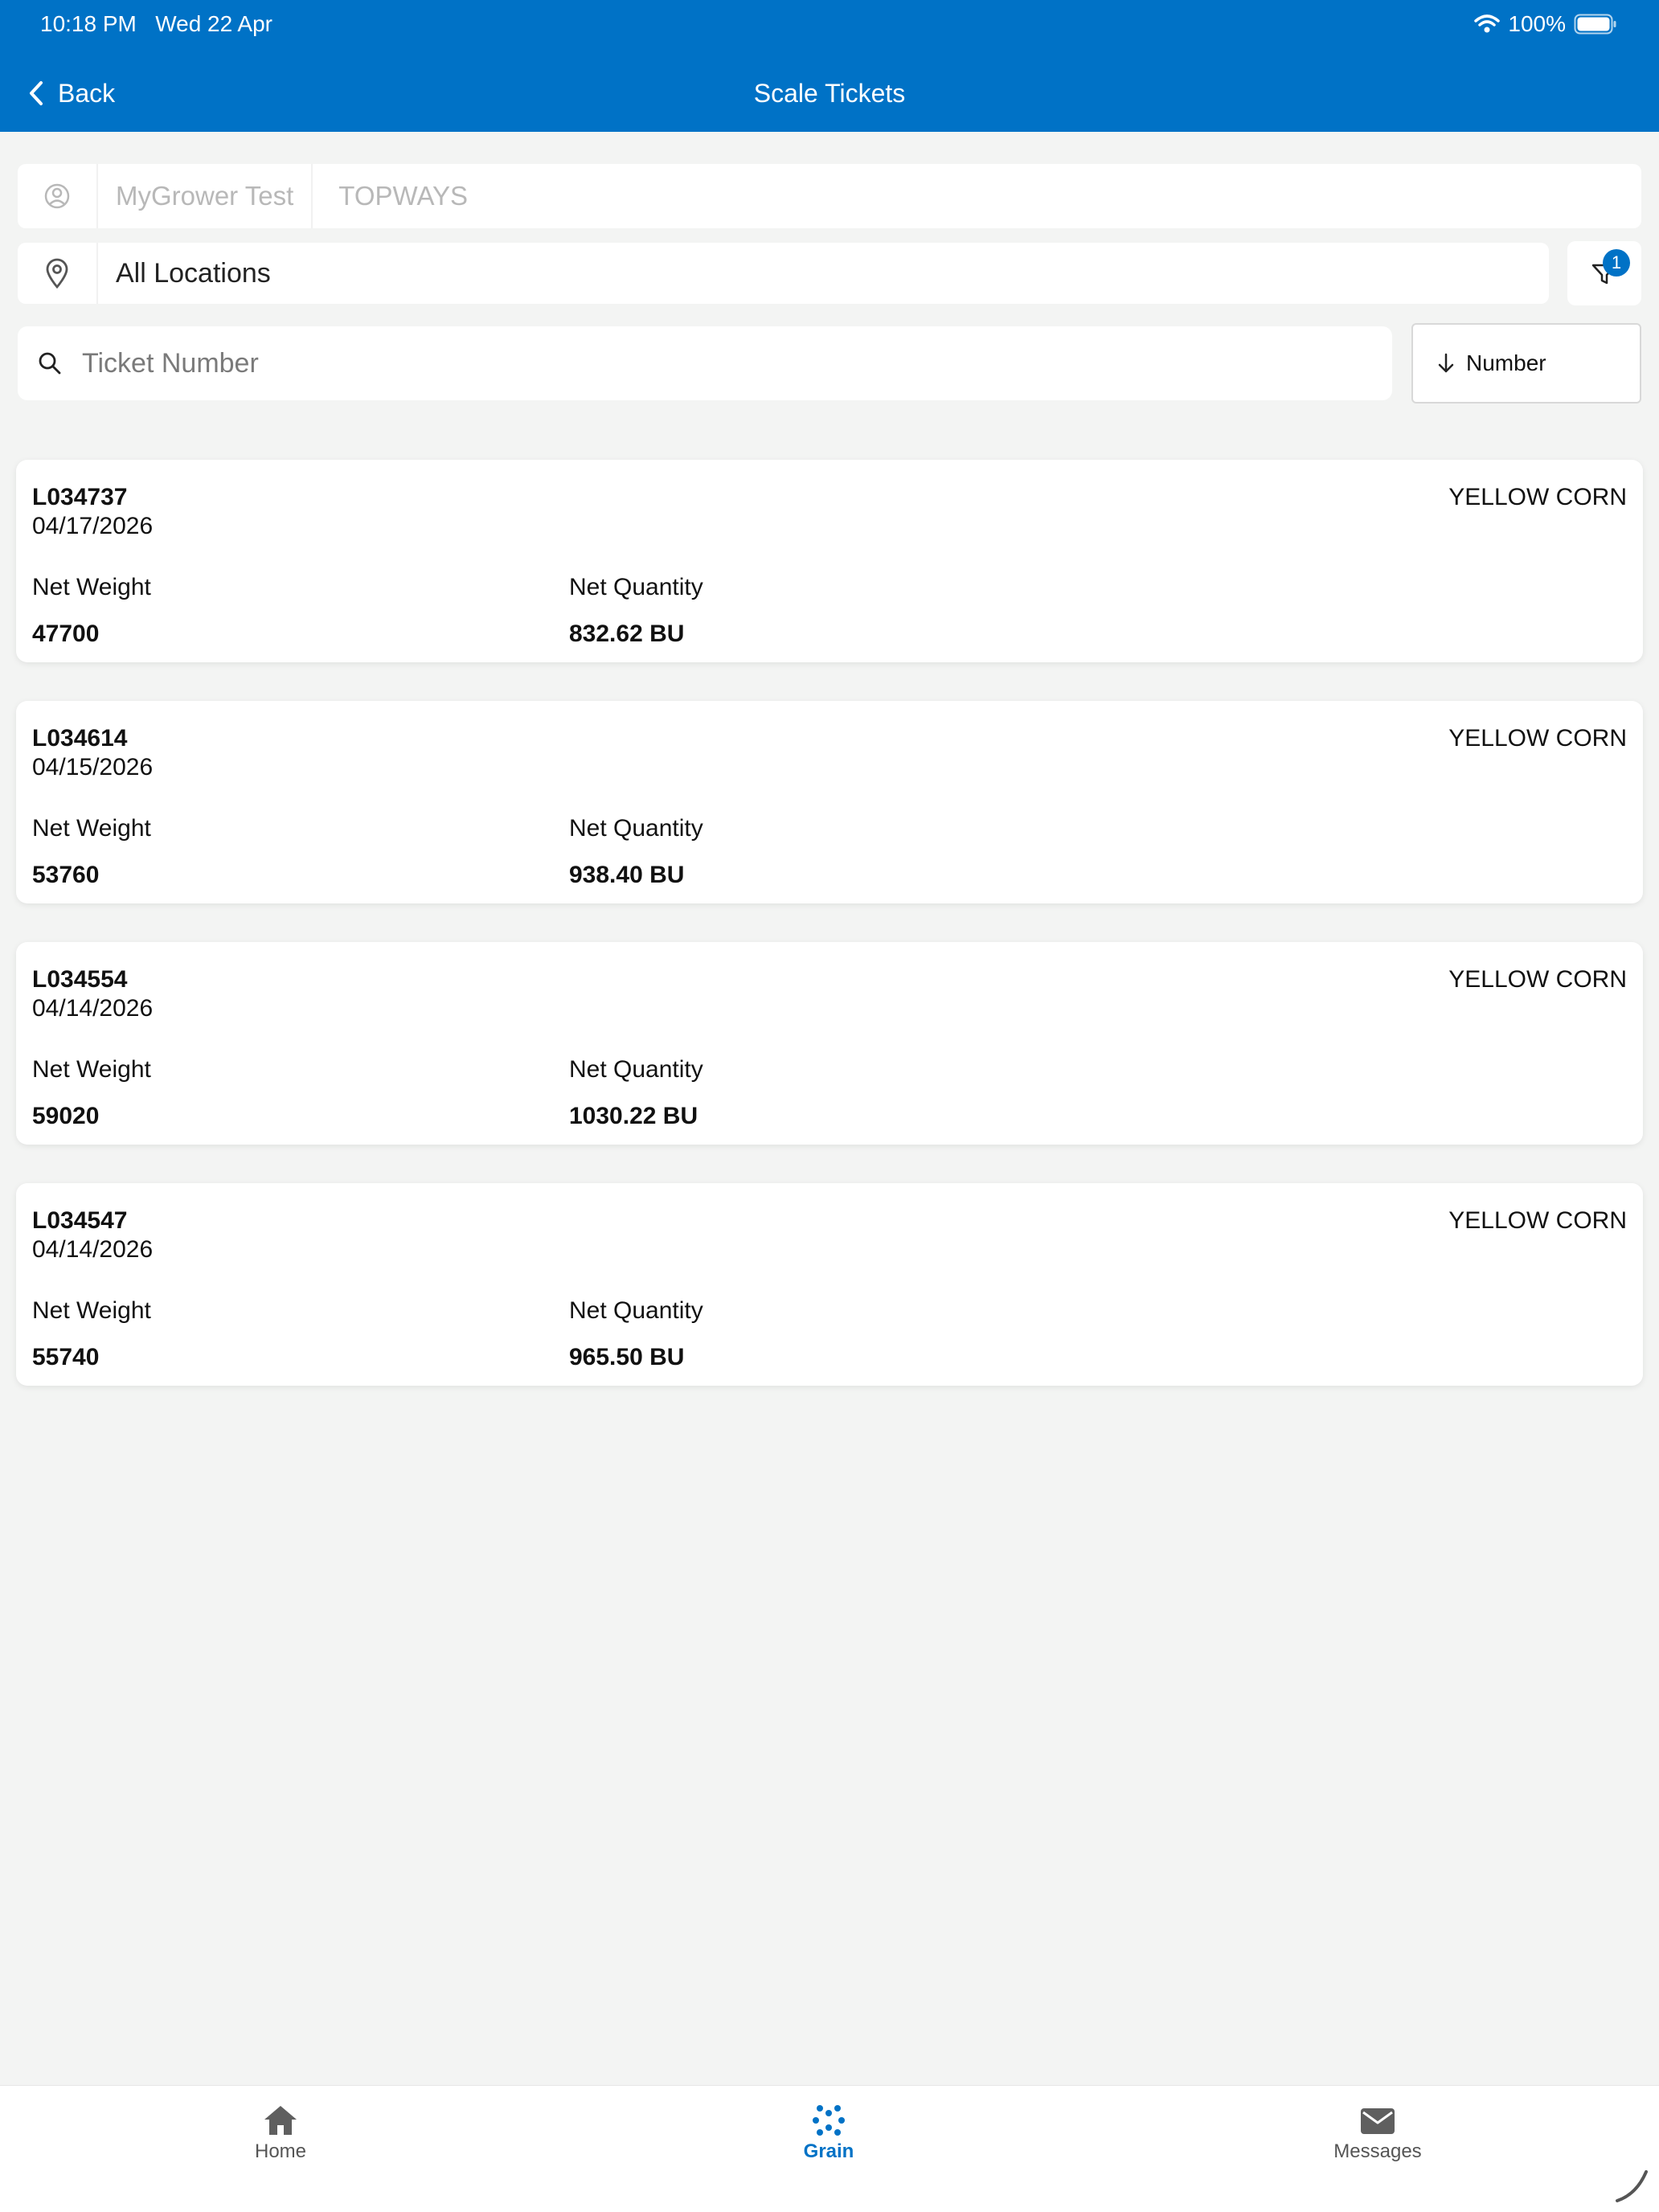  Describe the element at coordinates (280, 2151) in the screenshot. I see `tab-home-label: Home` at that location.